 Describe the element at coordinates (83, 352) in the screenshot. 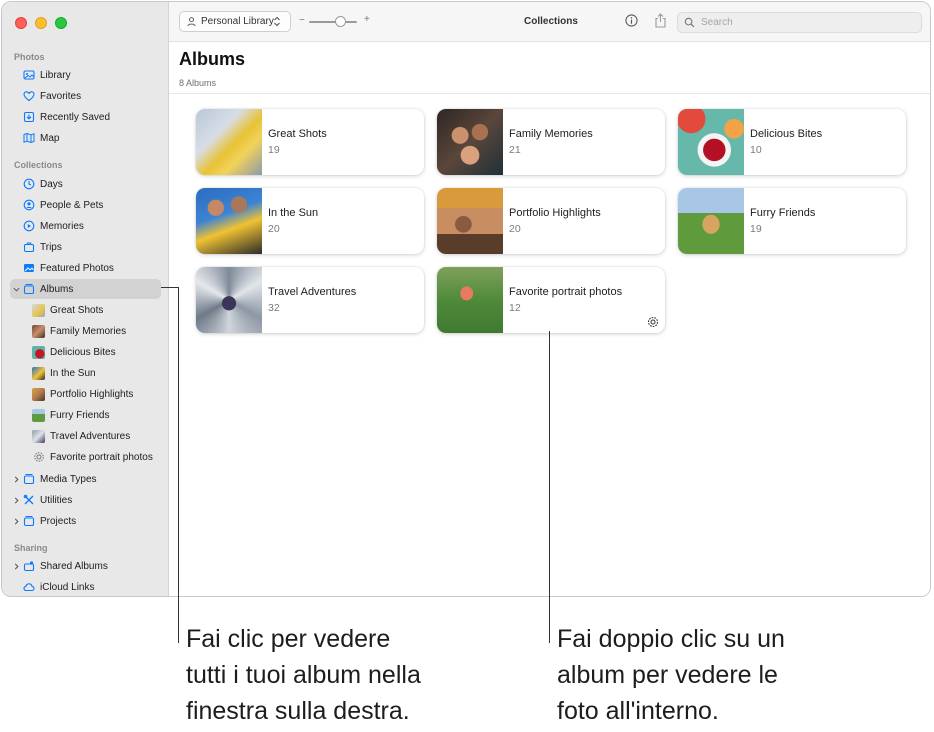

I see `sidebar-item-label: Delicious Bites` at that location.